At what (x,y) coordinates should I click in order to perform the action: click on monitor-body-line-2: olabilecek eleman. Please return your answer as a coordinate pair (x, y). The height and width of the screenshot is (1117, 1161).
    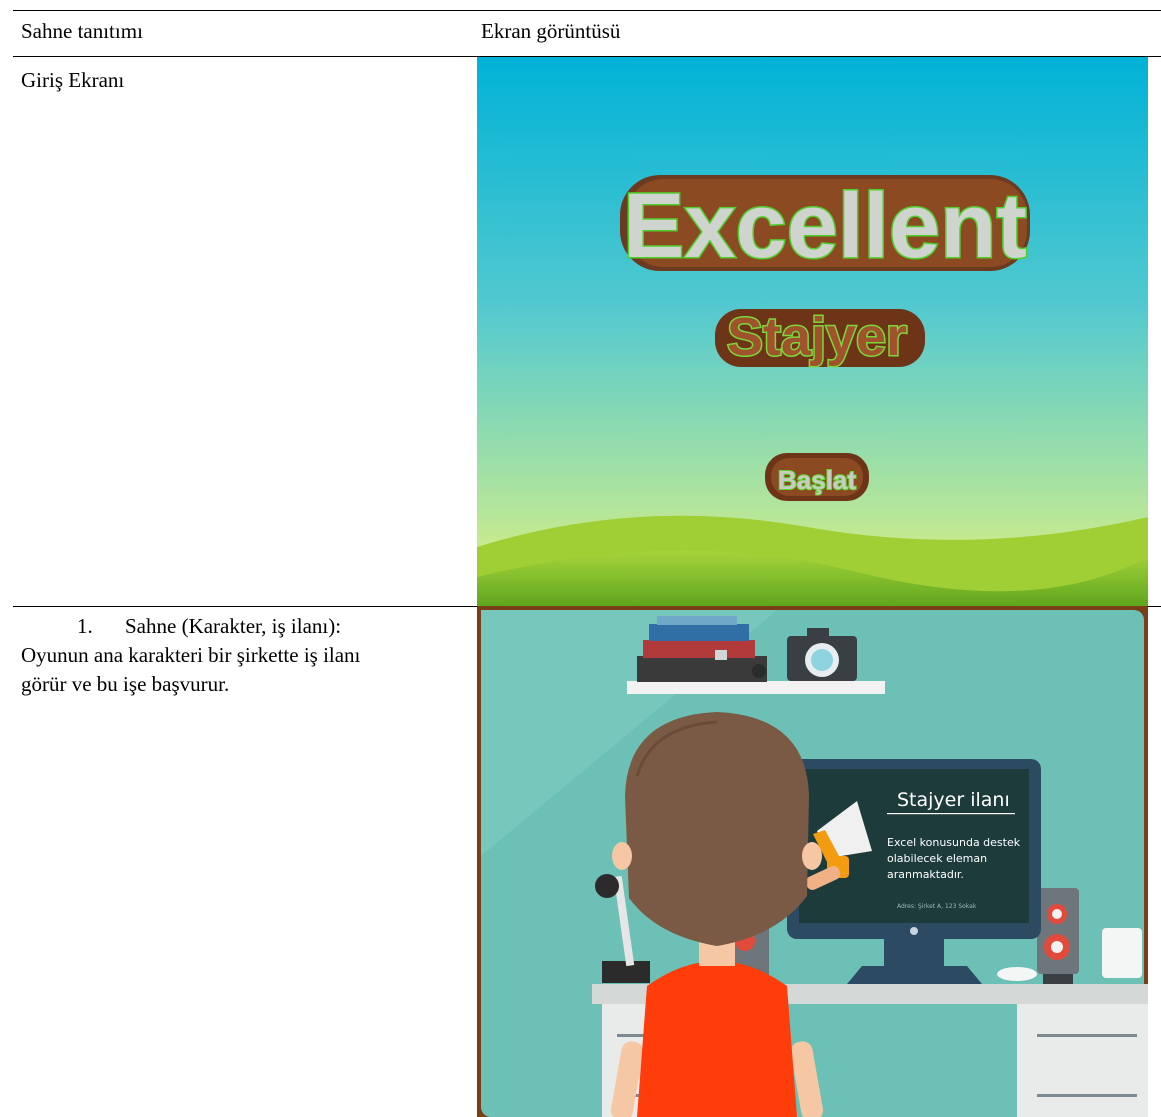
    Looking at the image, I should click on (937, 858).